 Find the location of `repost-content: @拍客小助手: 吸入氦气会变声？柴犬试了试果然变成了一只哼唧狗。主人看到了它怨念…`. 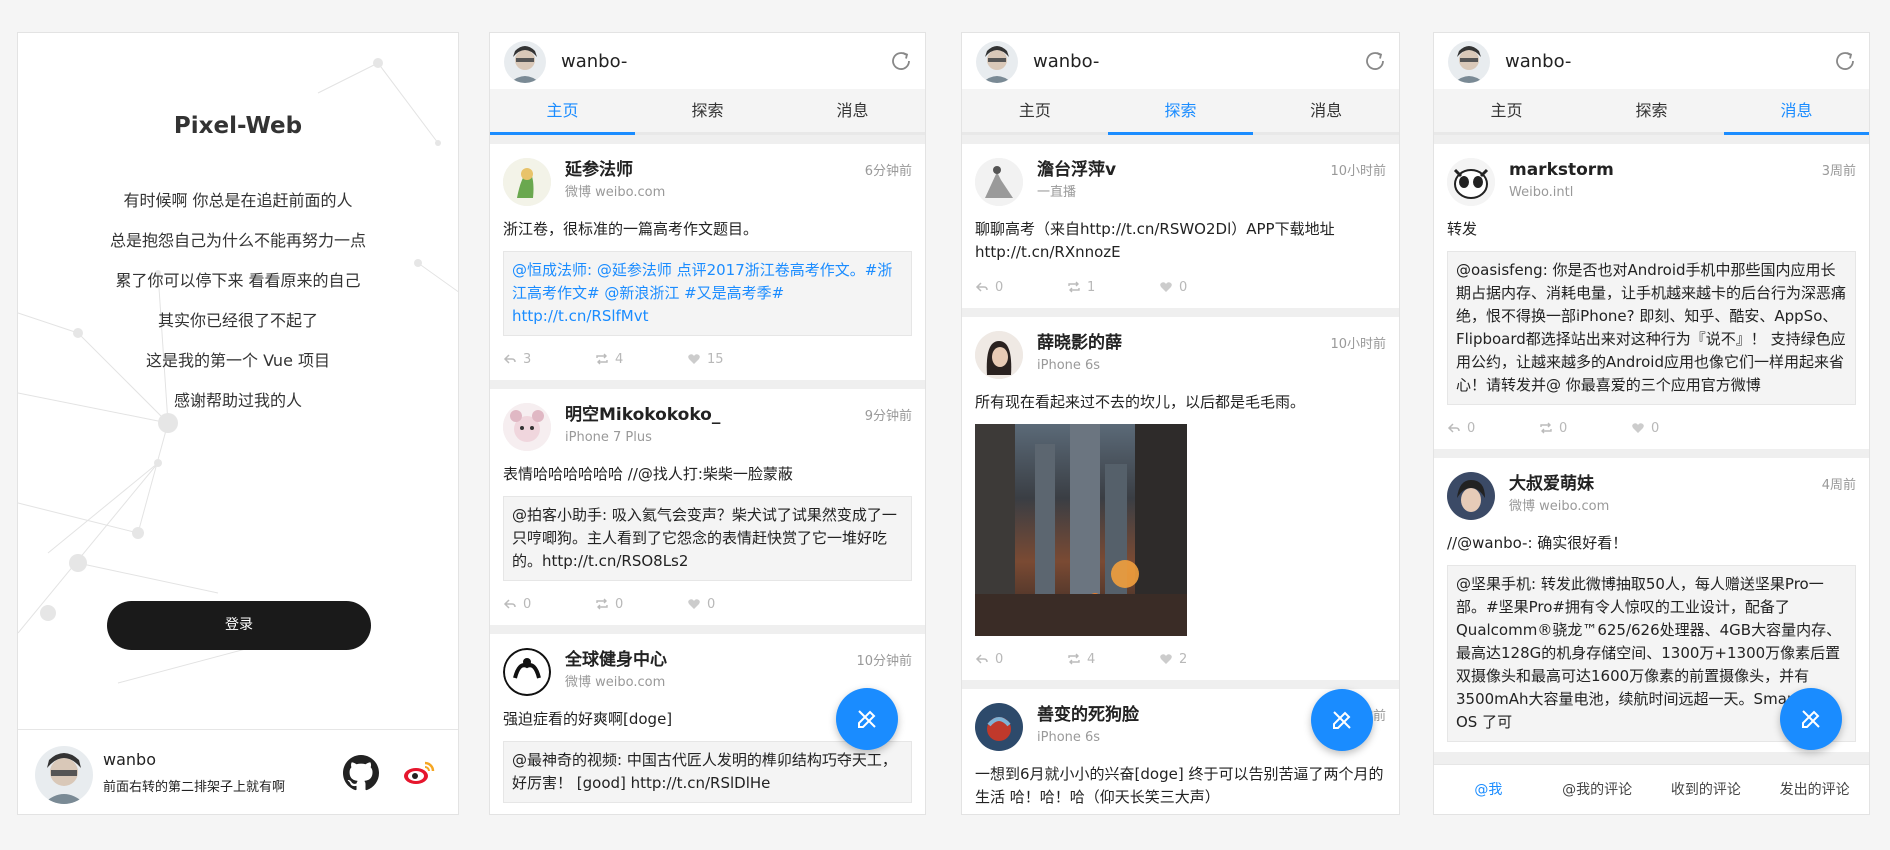

repost-content: @拍客小助手: 吸入氦气会变声？柴犬试了试果然变成了一只哼唧狗。主人看到了它怨念… is located at coordinates (707, 538).